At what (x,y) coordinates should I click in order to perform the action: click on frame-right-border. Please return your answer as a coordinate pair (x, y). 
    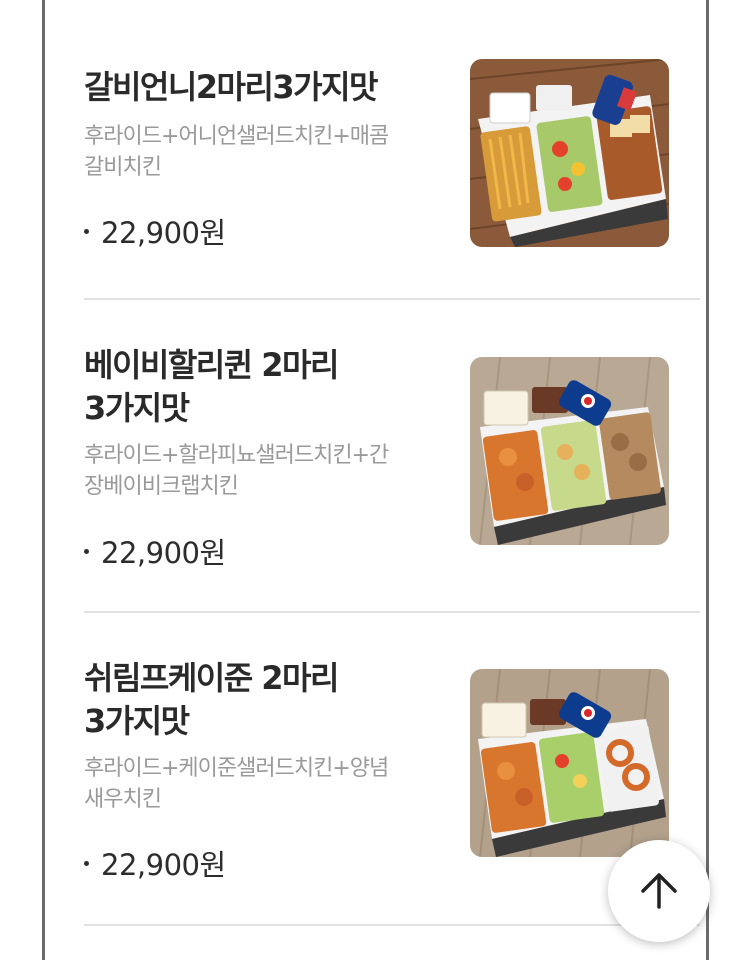
    Looking at the image, I should click on (707, 480).